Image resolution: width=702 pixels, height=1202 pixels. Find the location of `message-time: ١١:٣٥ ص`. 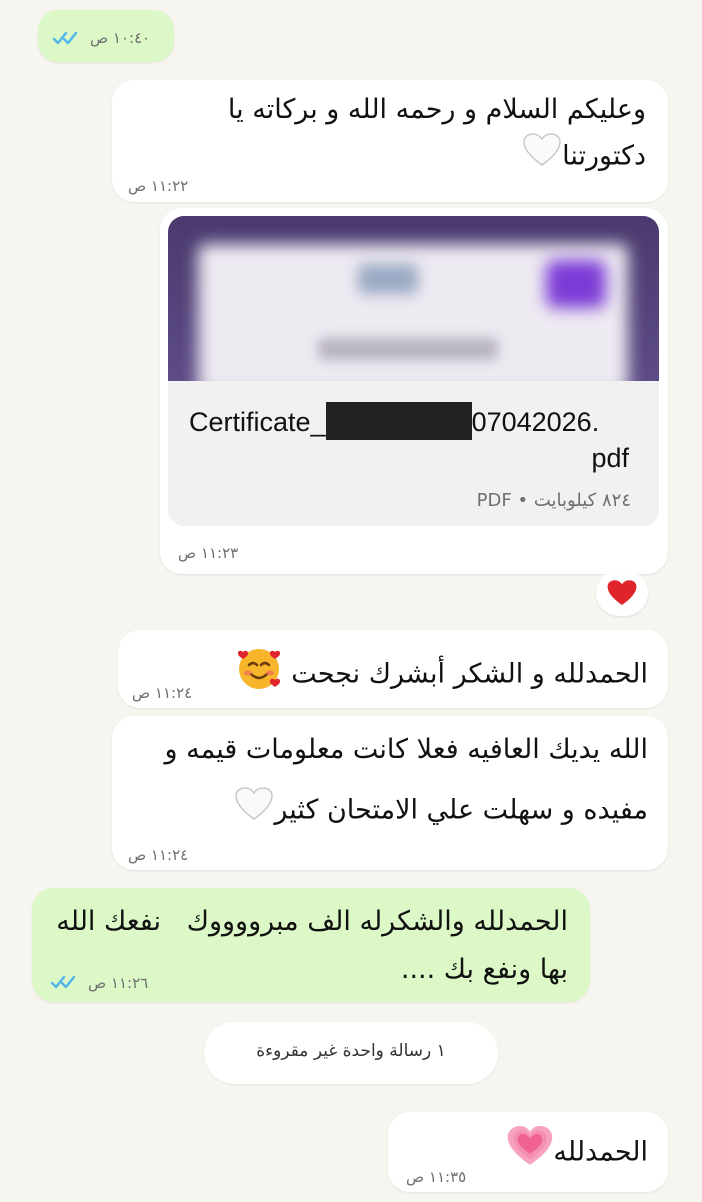

message-time: ١١:٣٥ ص is located at coordinates (436, 1177).